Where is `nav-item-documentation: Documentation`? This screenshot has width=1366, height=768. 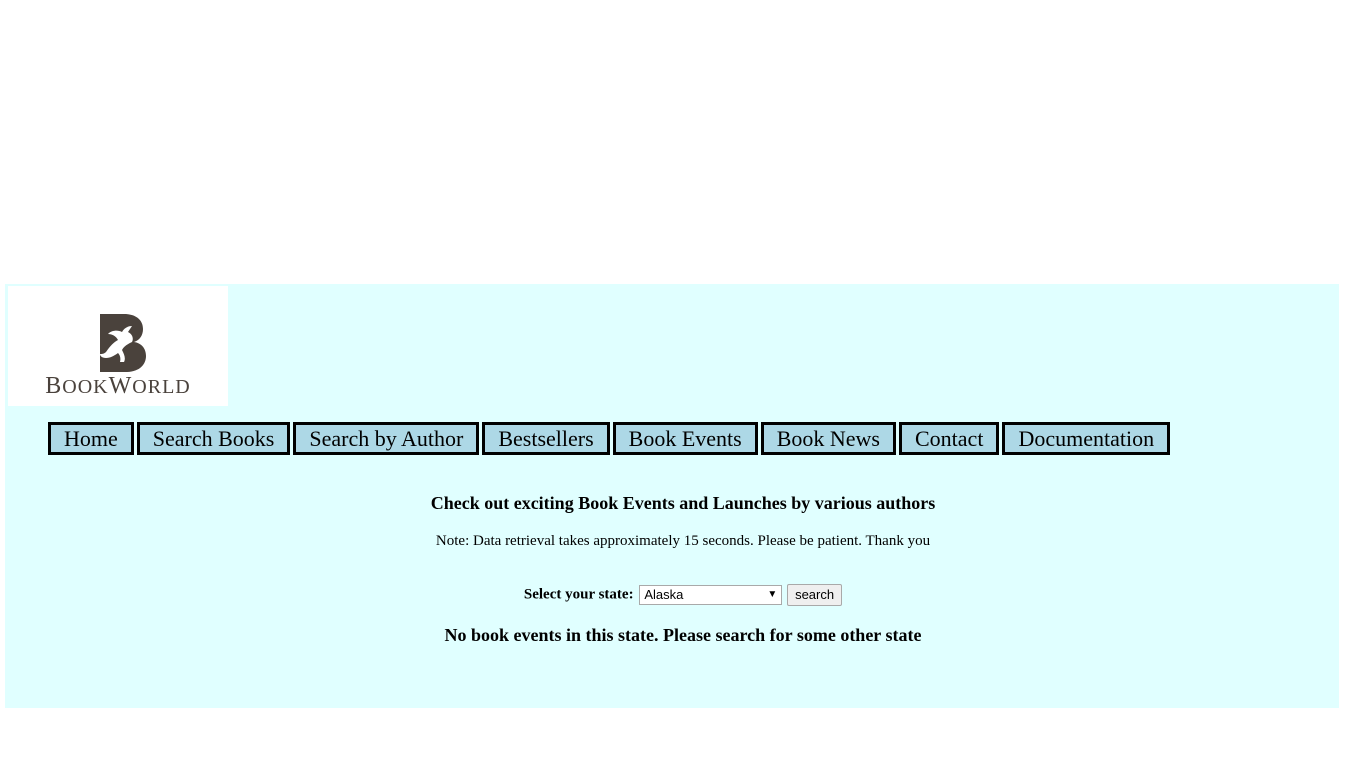 nav-item-documentation: Documentation is located at coordinates (1086, 438).